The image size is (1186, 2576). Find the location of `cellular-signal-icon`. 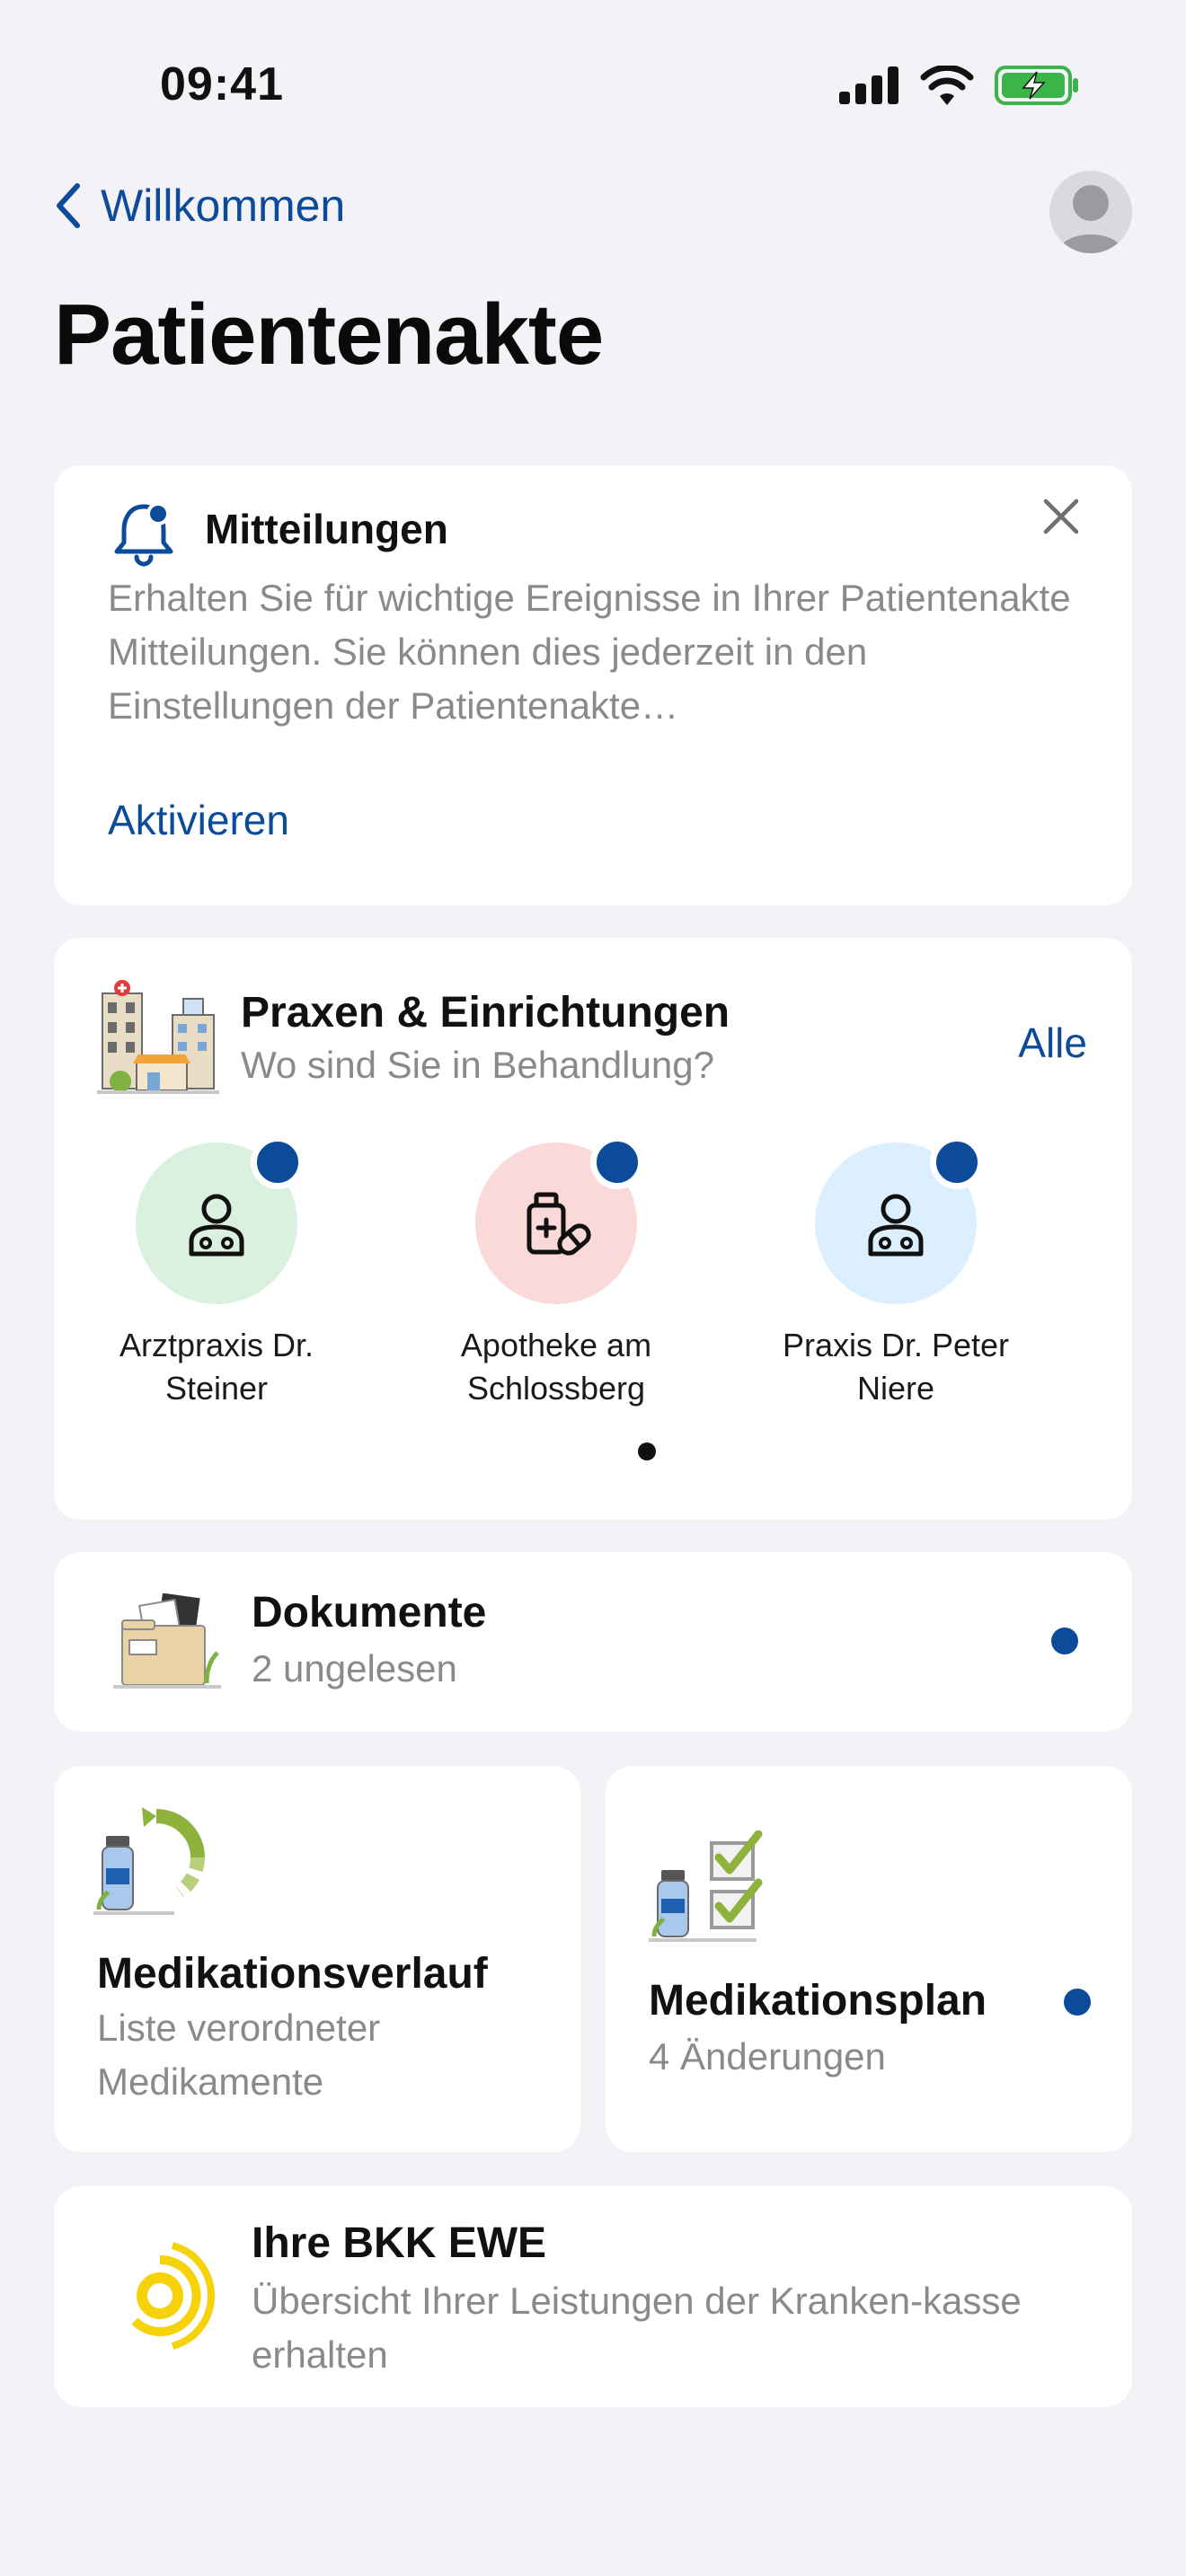

cellular-signal-icon is located at coordinates (868, 85).